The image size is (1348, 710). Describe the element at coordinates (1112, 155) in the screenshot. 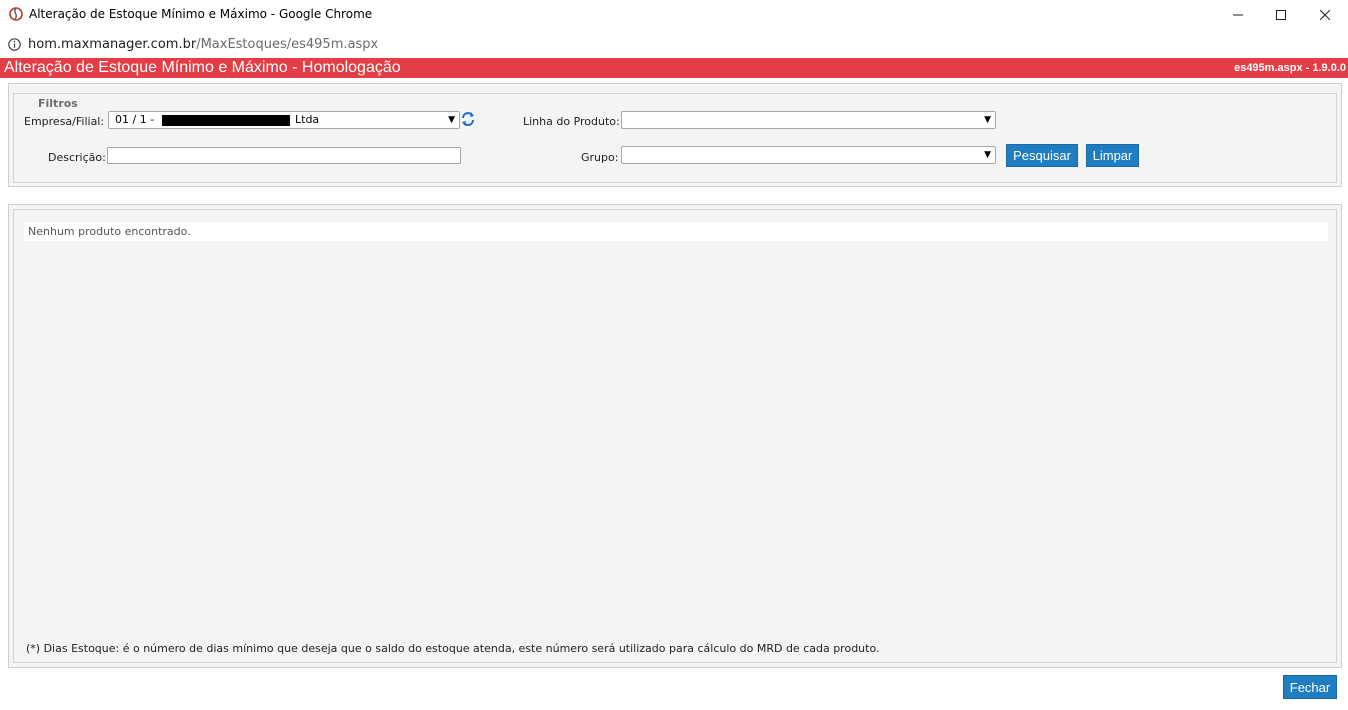

I see `clear-button: Limpar` at that location.